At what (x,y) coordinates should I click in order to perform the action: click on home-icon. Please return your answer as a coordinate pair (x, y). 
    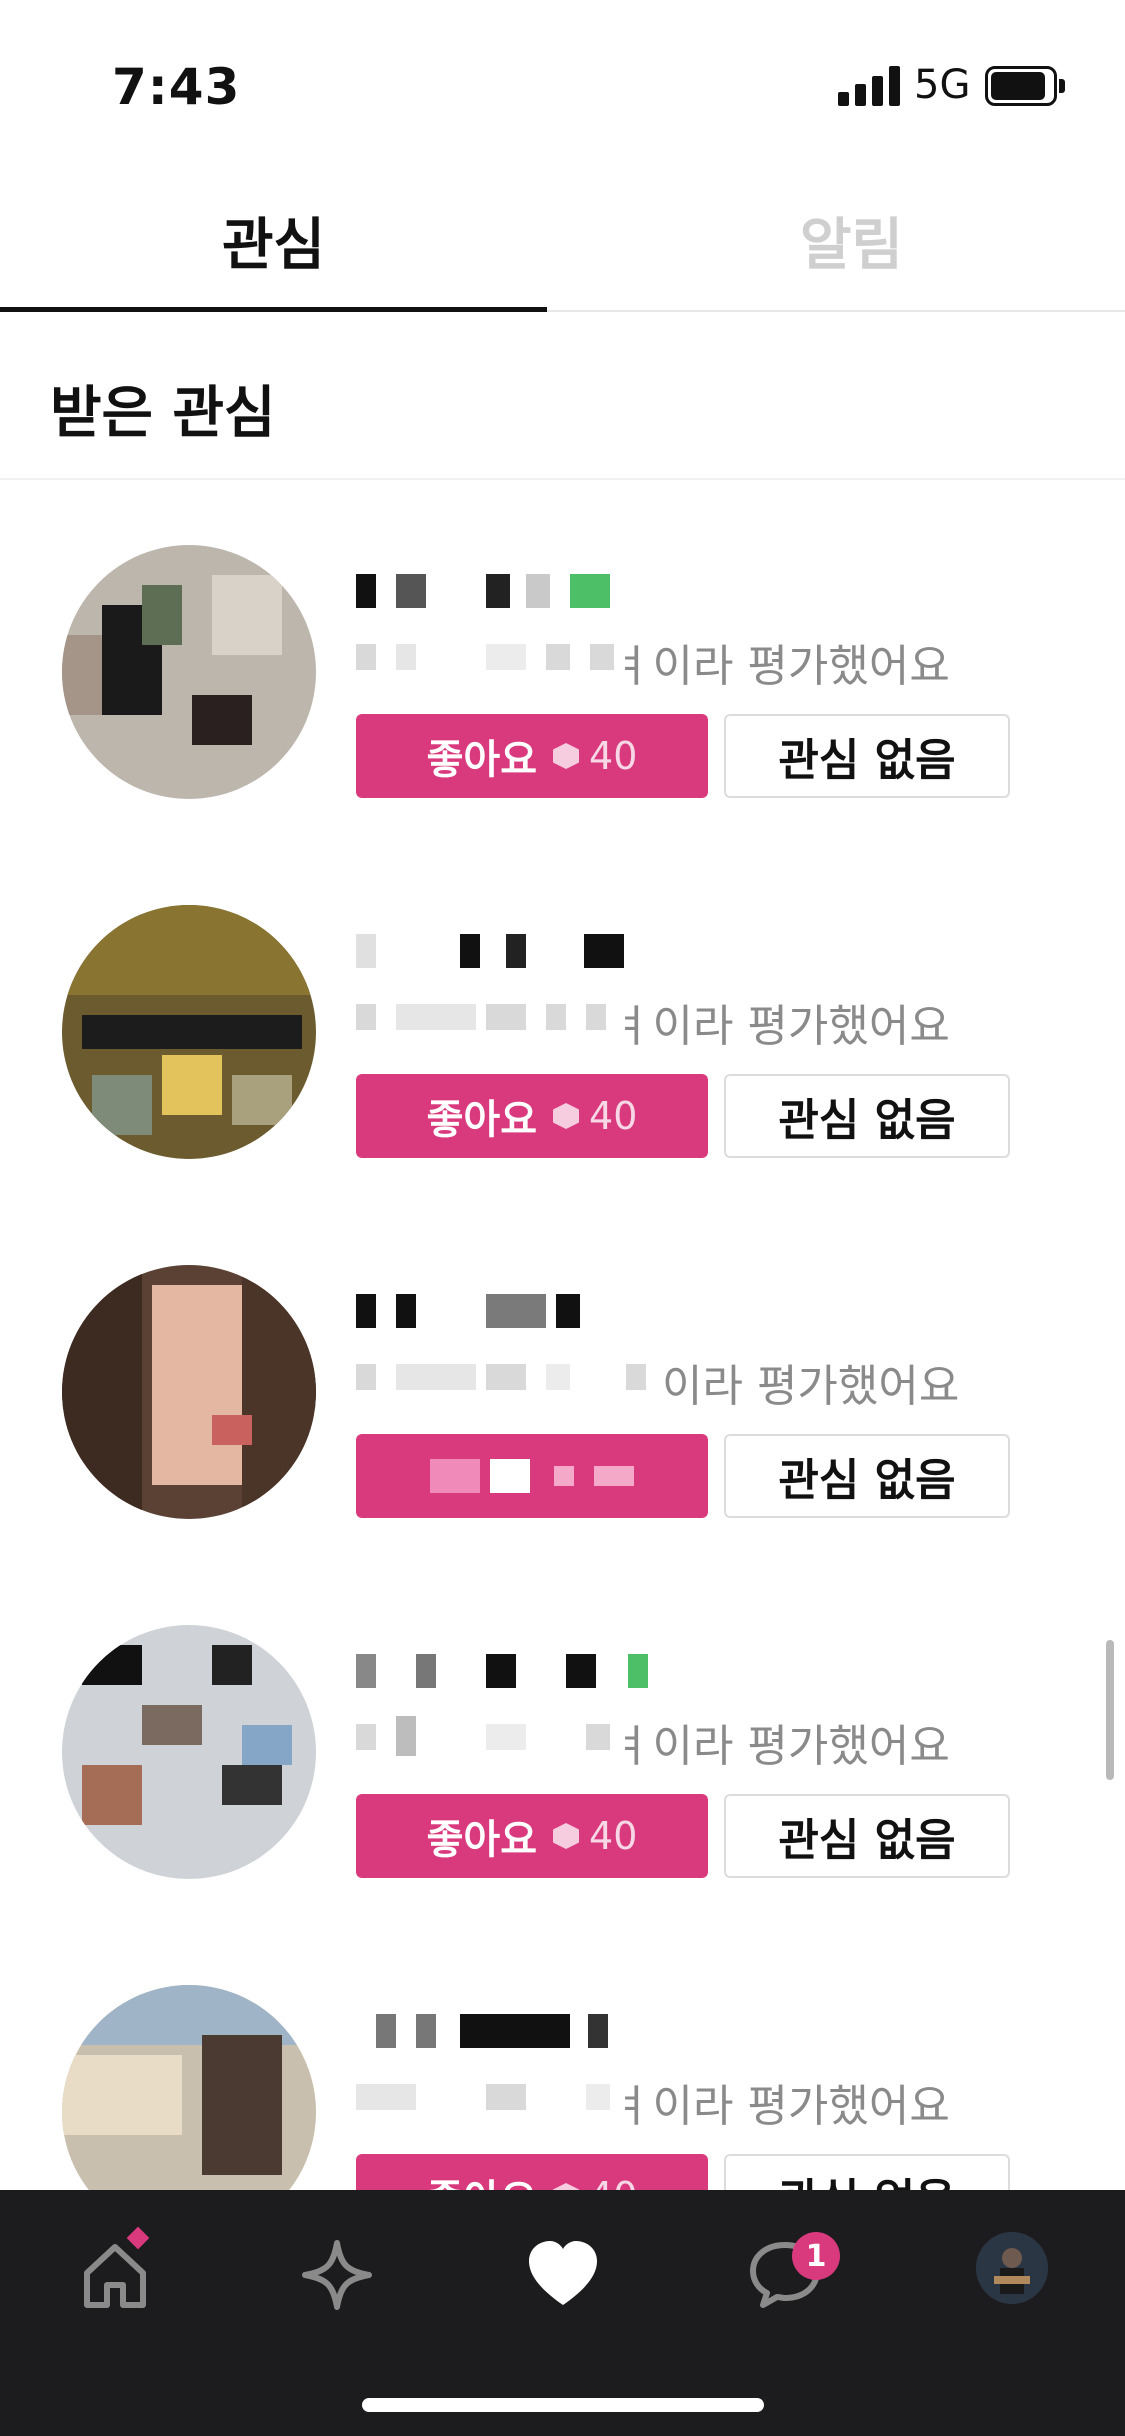
    Looking at the image, I should click on (115, 2276).